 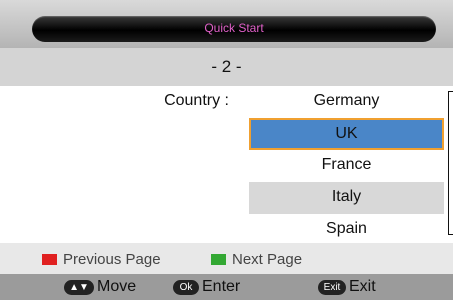 I want to click on exit-label: Exit, so click(x=362, y=286).